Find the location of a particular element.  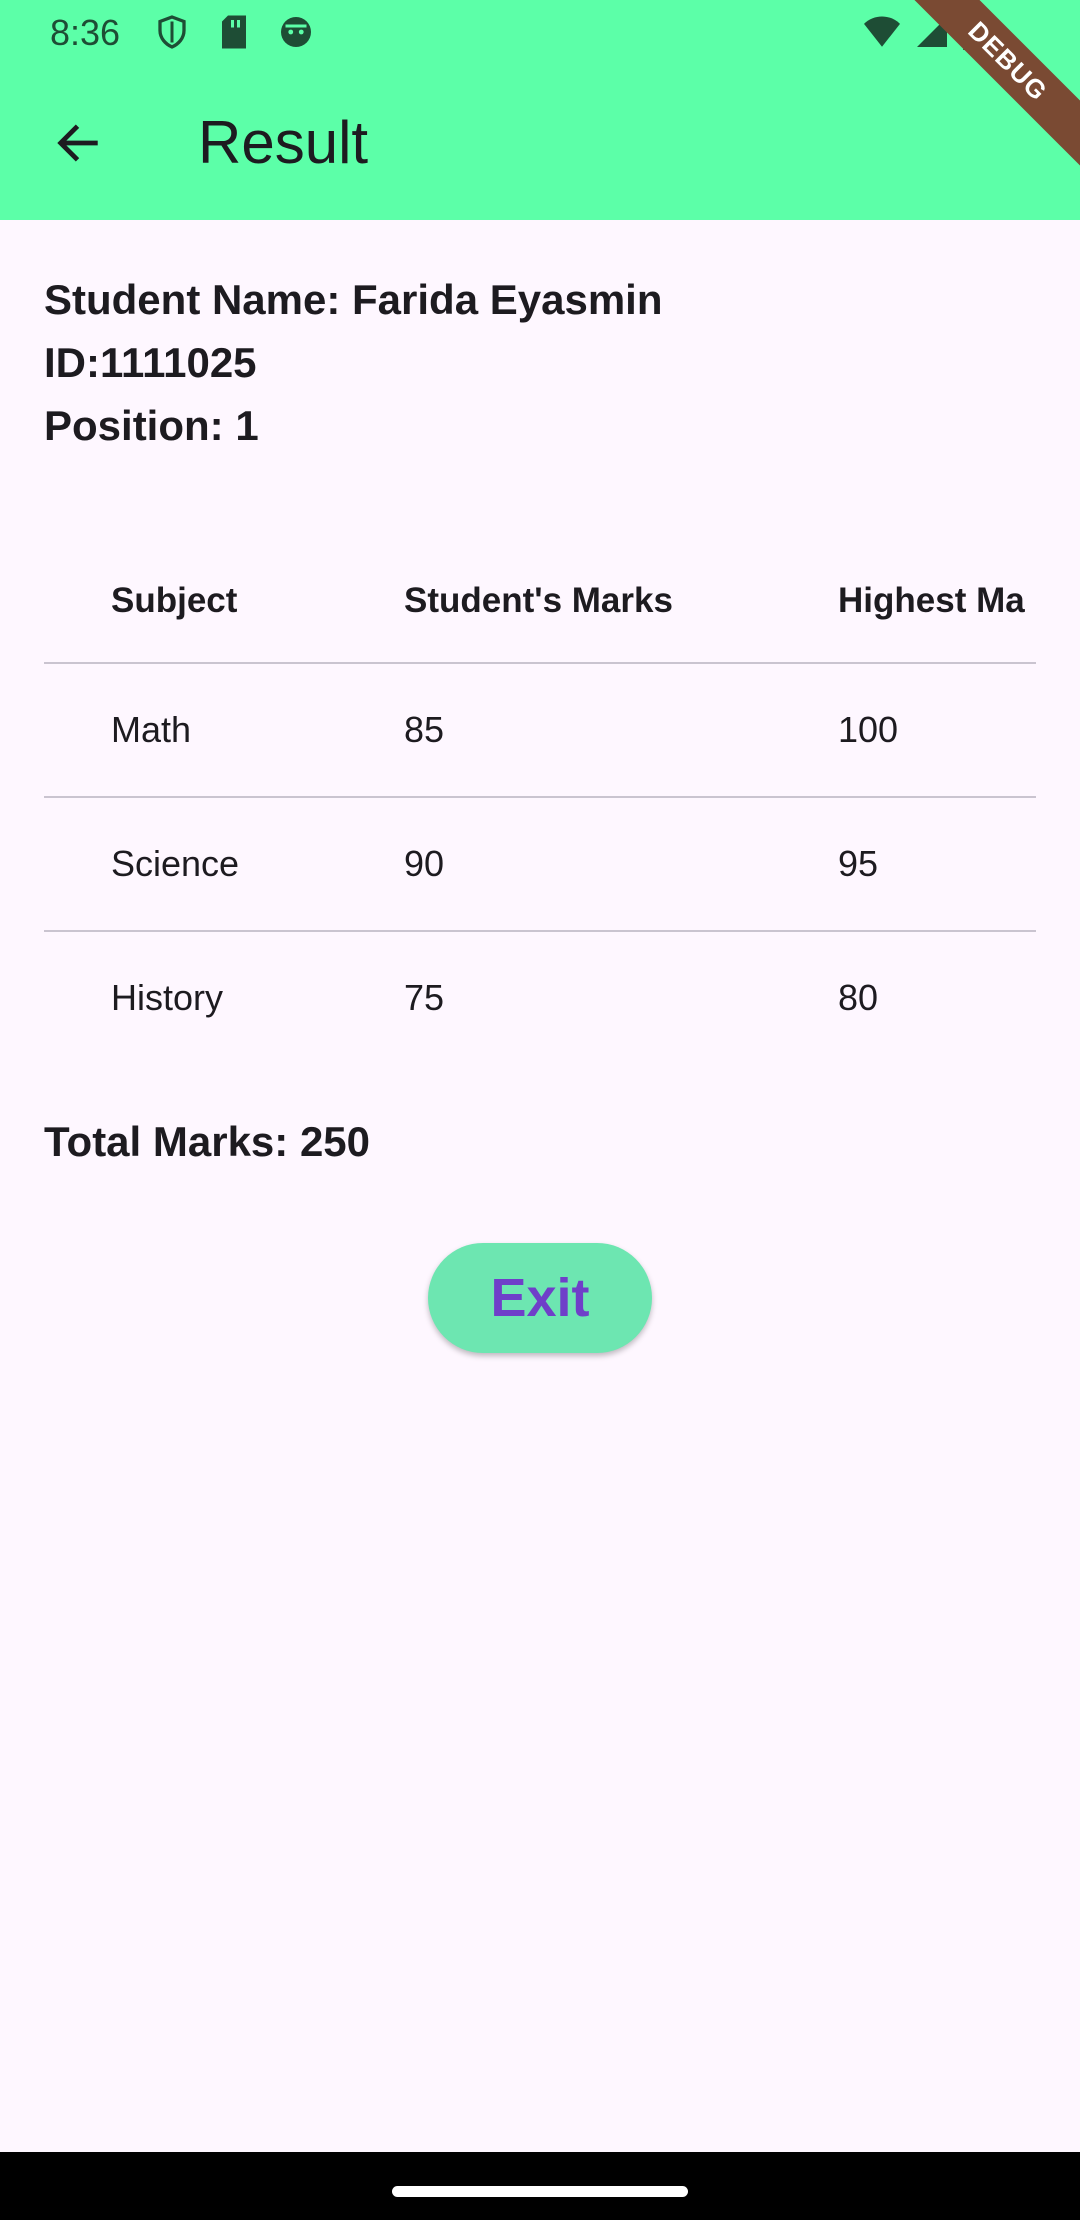

cell-subject: Math is located at coordinates (151, 729).